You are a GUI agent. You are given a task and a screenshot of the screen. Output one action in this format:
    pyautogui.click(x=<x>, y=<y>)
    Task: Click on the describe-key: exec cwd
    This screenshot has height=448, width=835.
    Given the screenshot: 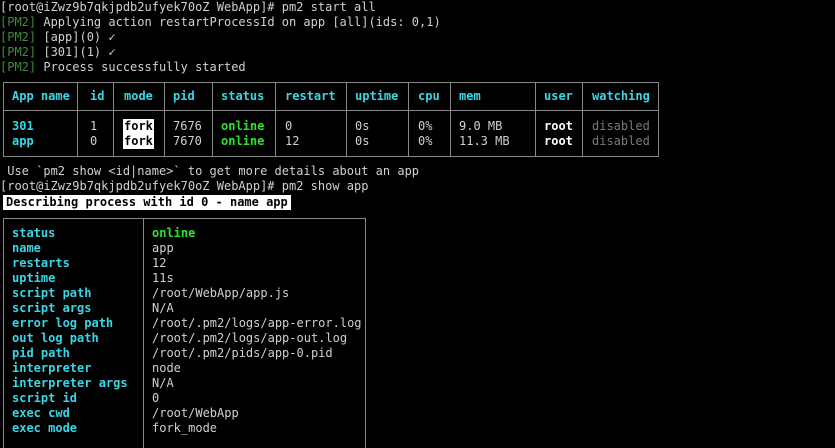 What is the action you would take?
    pyautogui.click(x=41, y=413)
    